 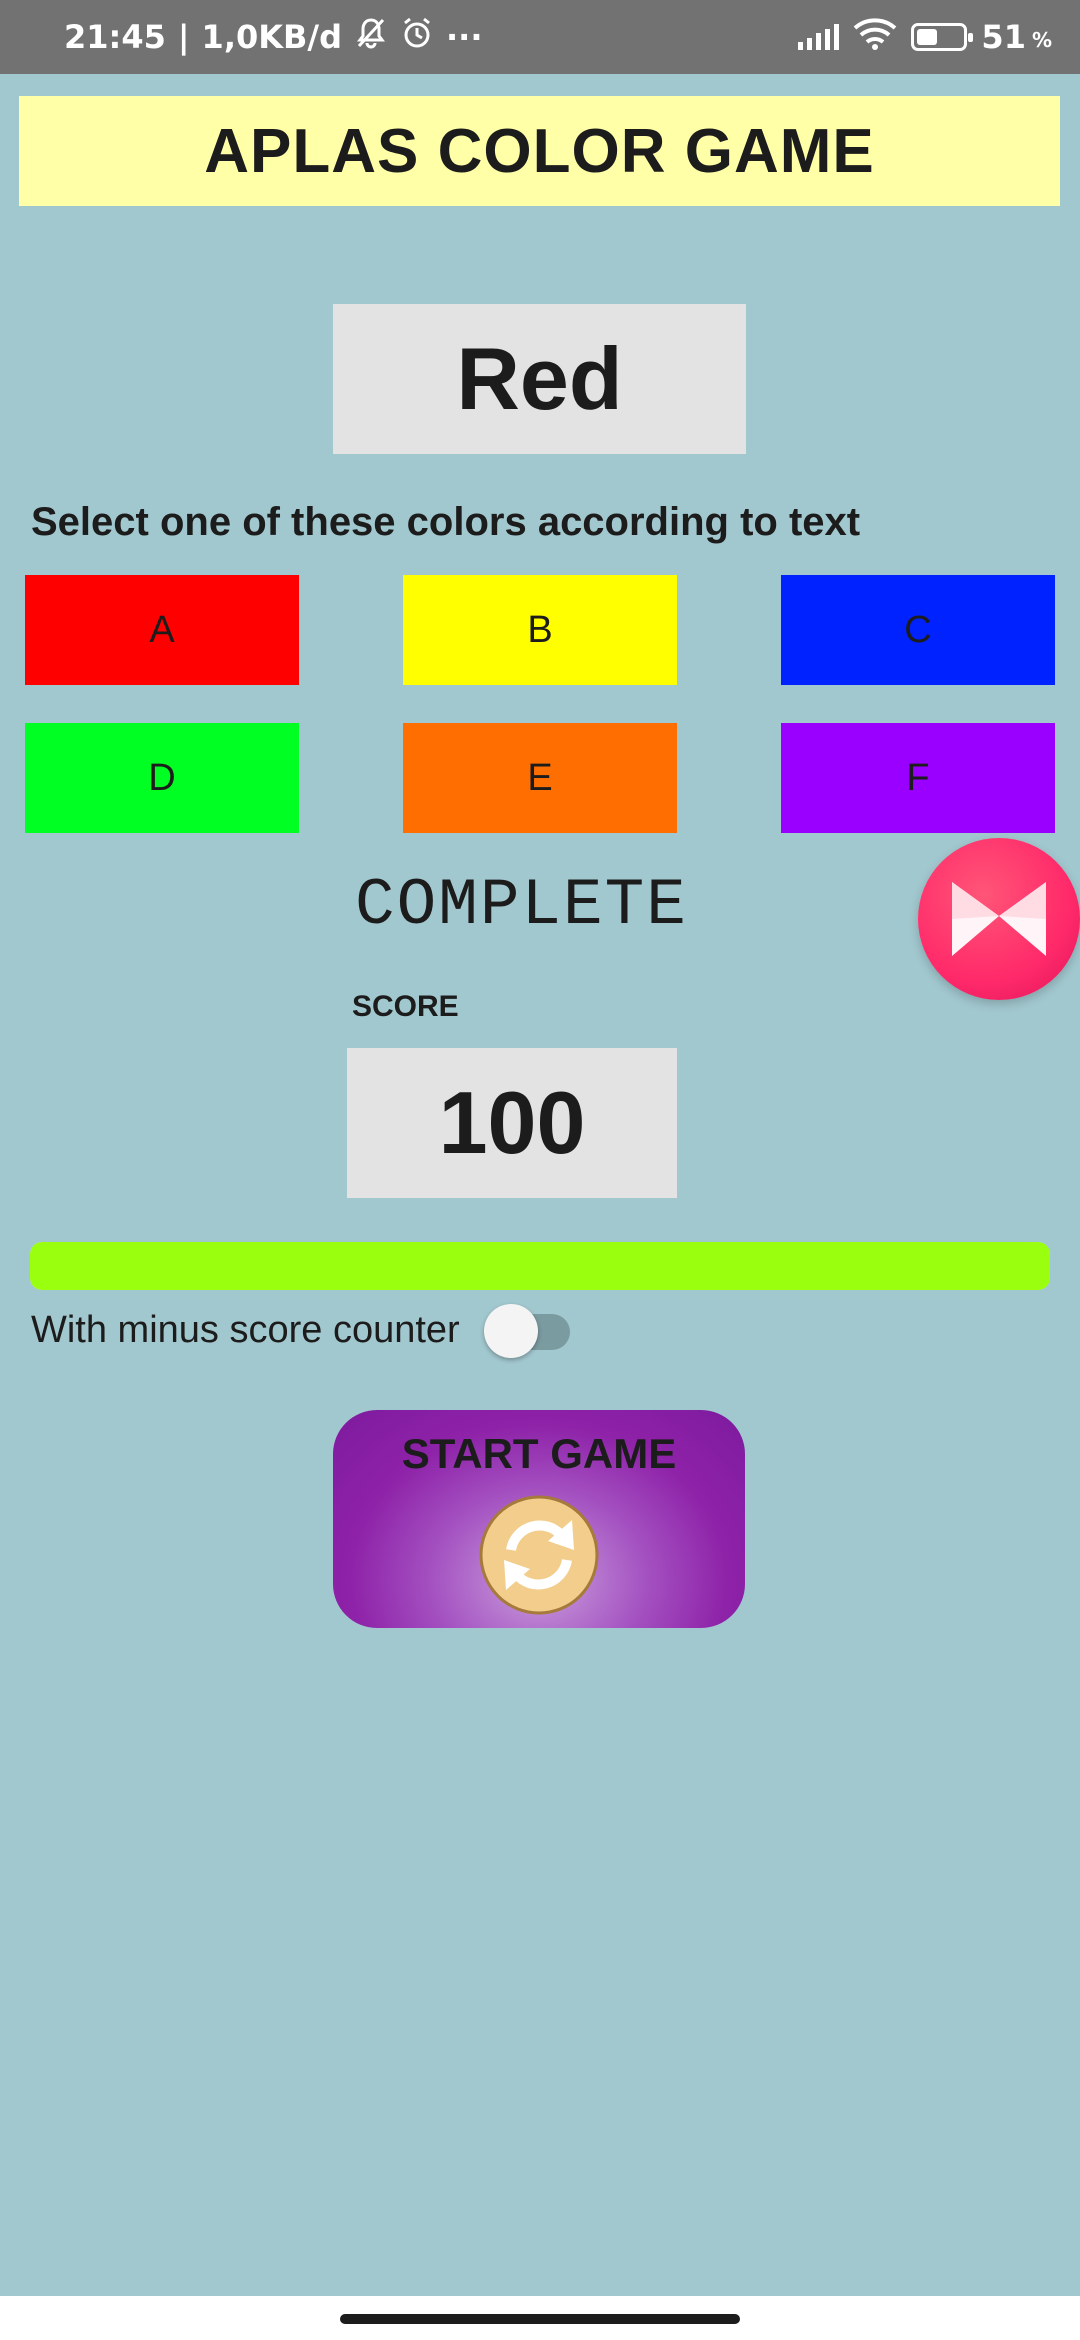 I want to click on color-button-a: A, so click(x=162, y=630).